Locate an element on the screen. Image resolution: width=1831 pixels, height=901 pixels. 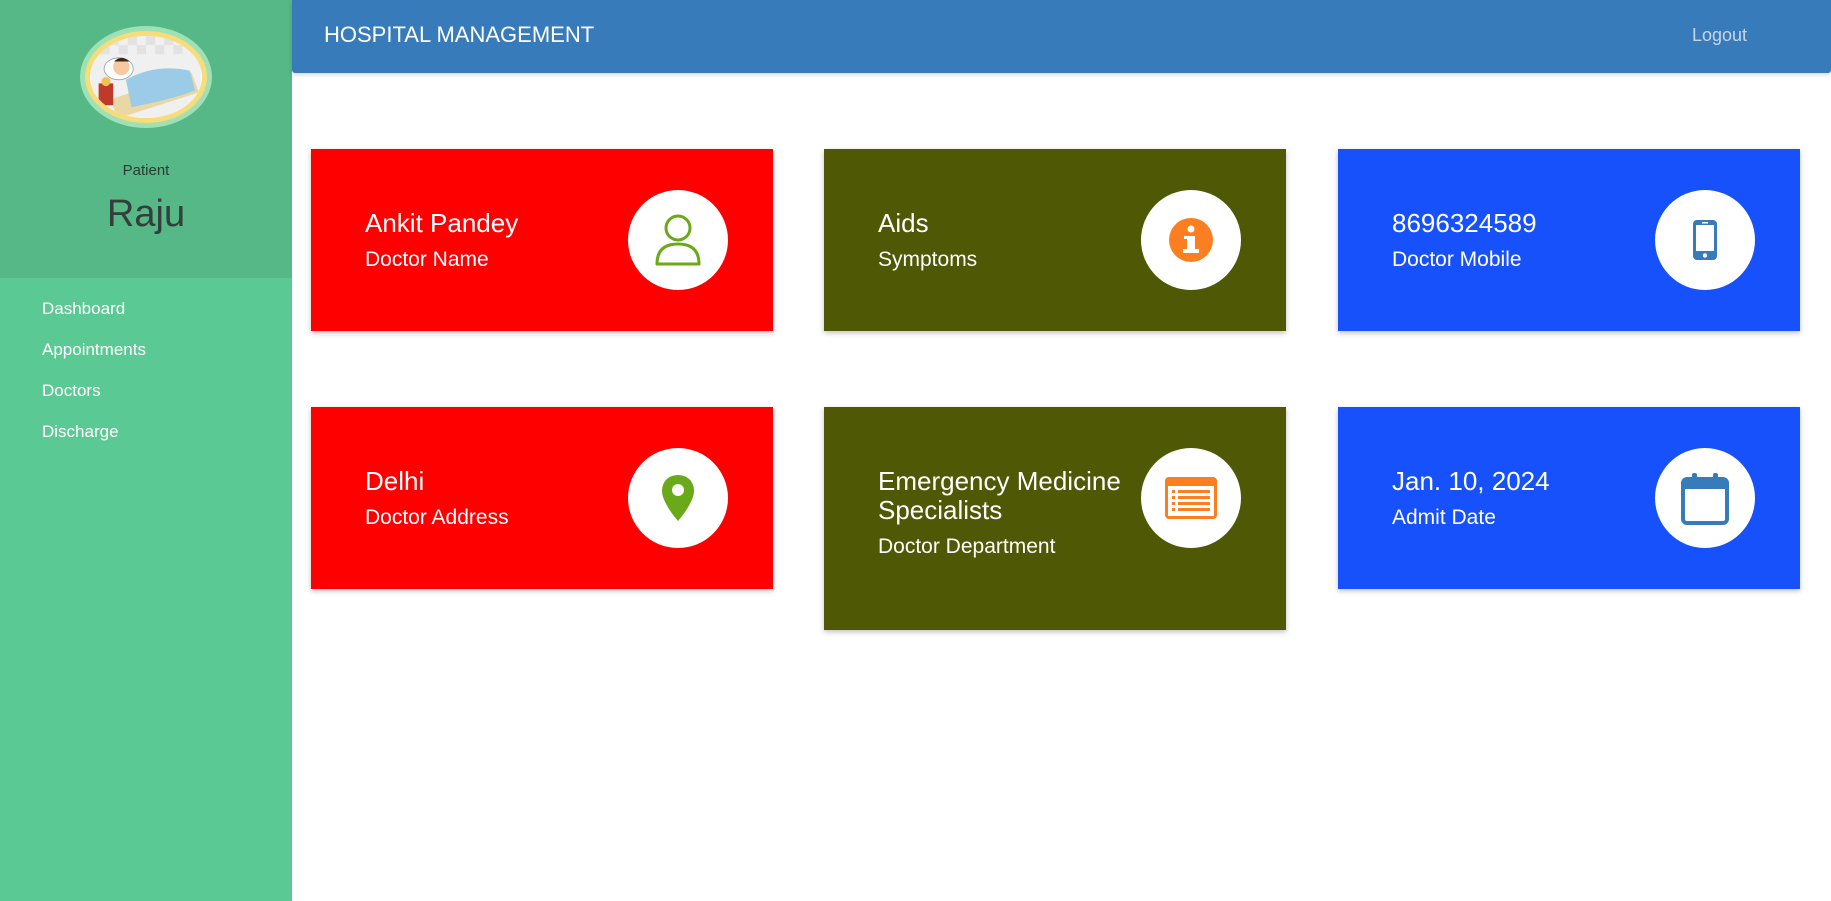
symptoms-label: Symptoms is located at coordinates (928, 259).